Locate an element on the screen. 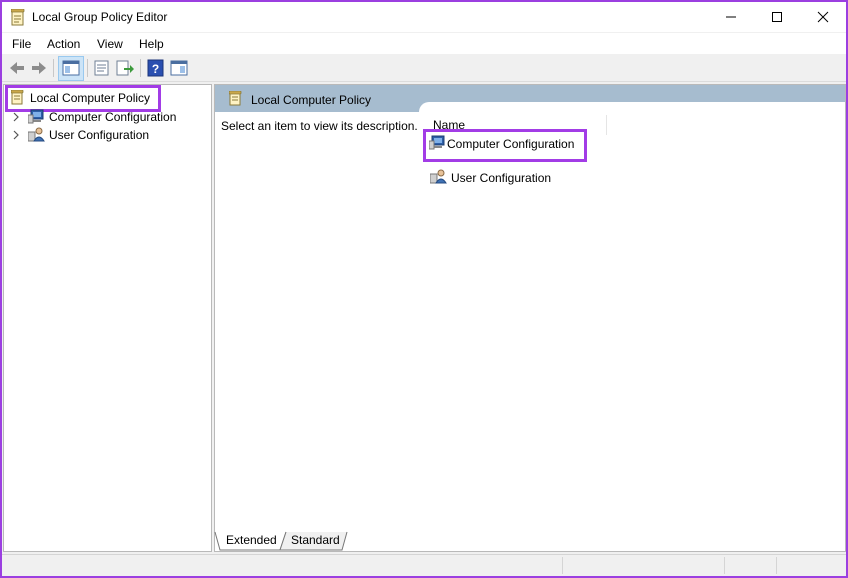  close-icon is located at coordinates (823, 17).